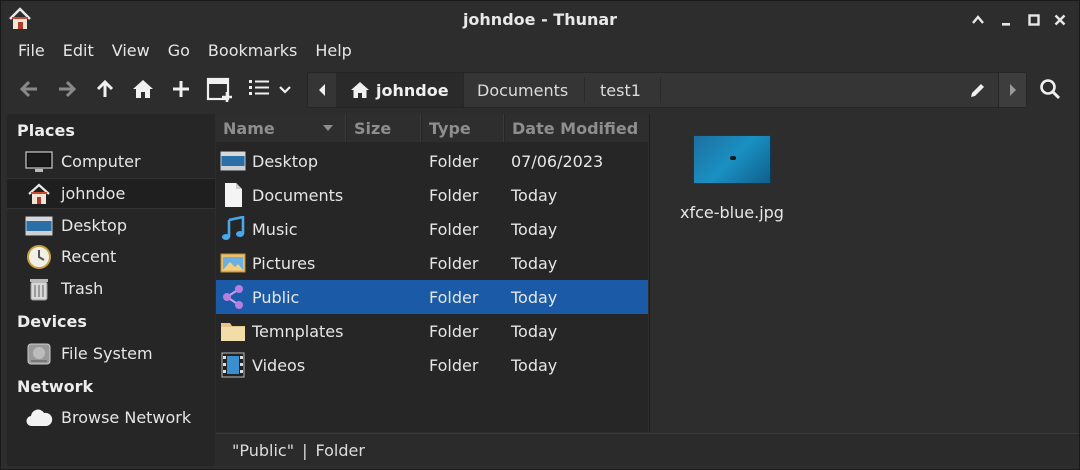  I want to click on sidebar-item-johndoe: johndoe, so click(111, 193).